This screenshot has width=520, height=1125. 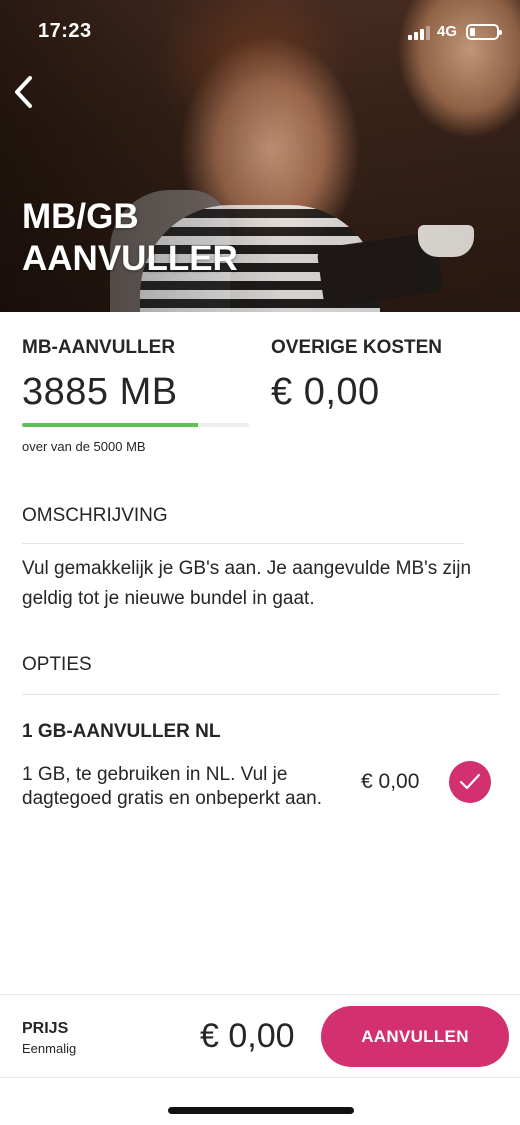 I want to click on mb-total-note: over van de 5000 MB, so click(x=84, y=446).